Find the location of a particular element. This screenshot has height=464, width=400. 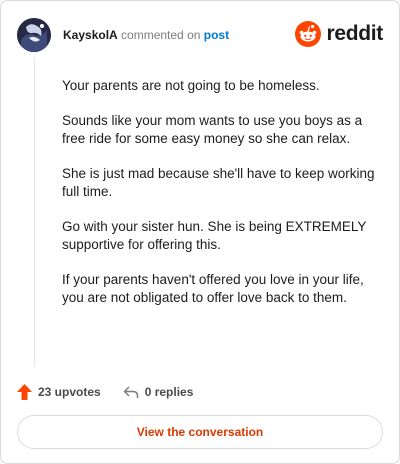

comment-actions: 23 upvotes 0 replies is located at coordinates (105, 392).